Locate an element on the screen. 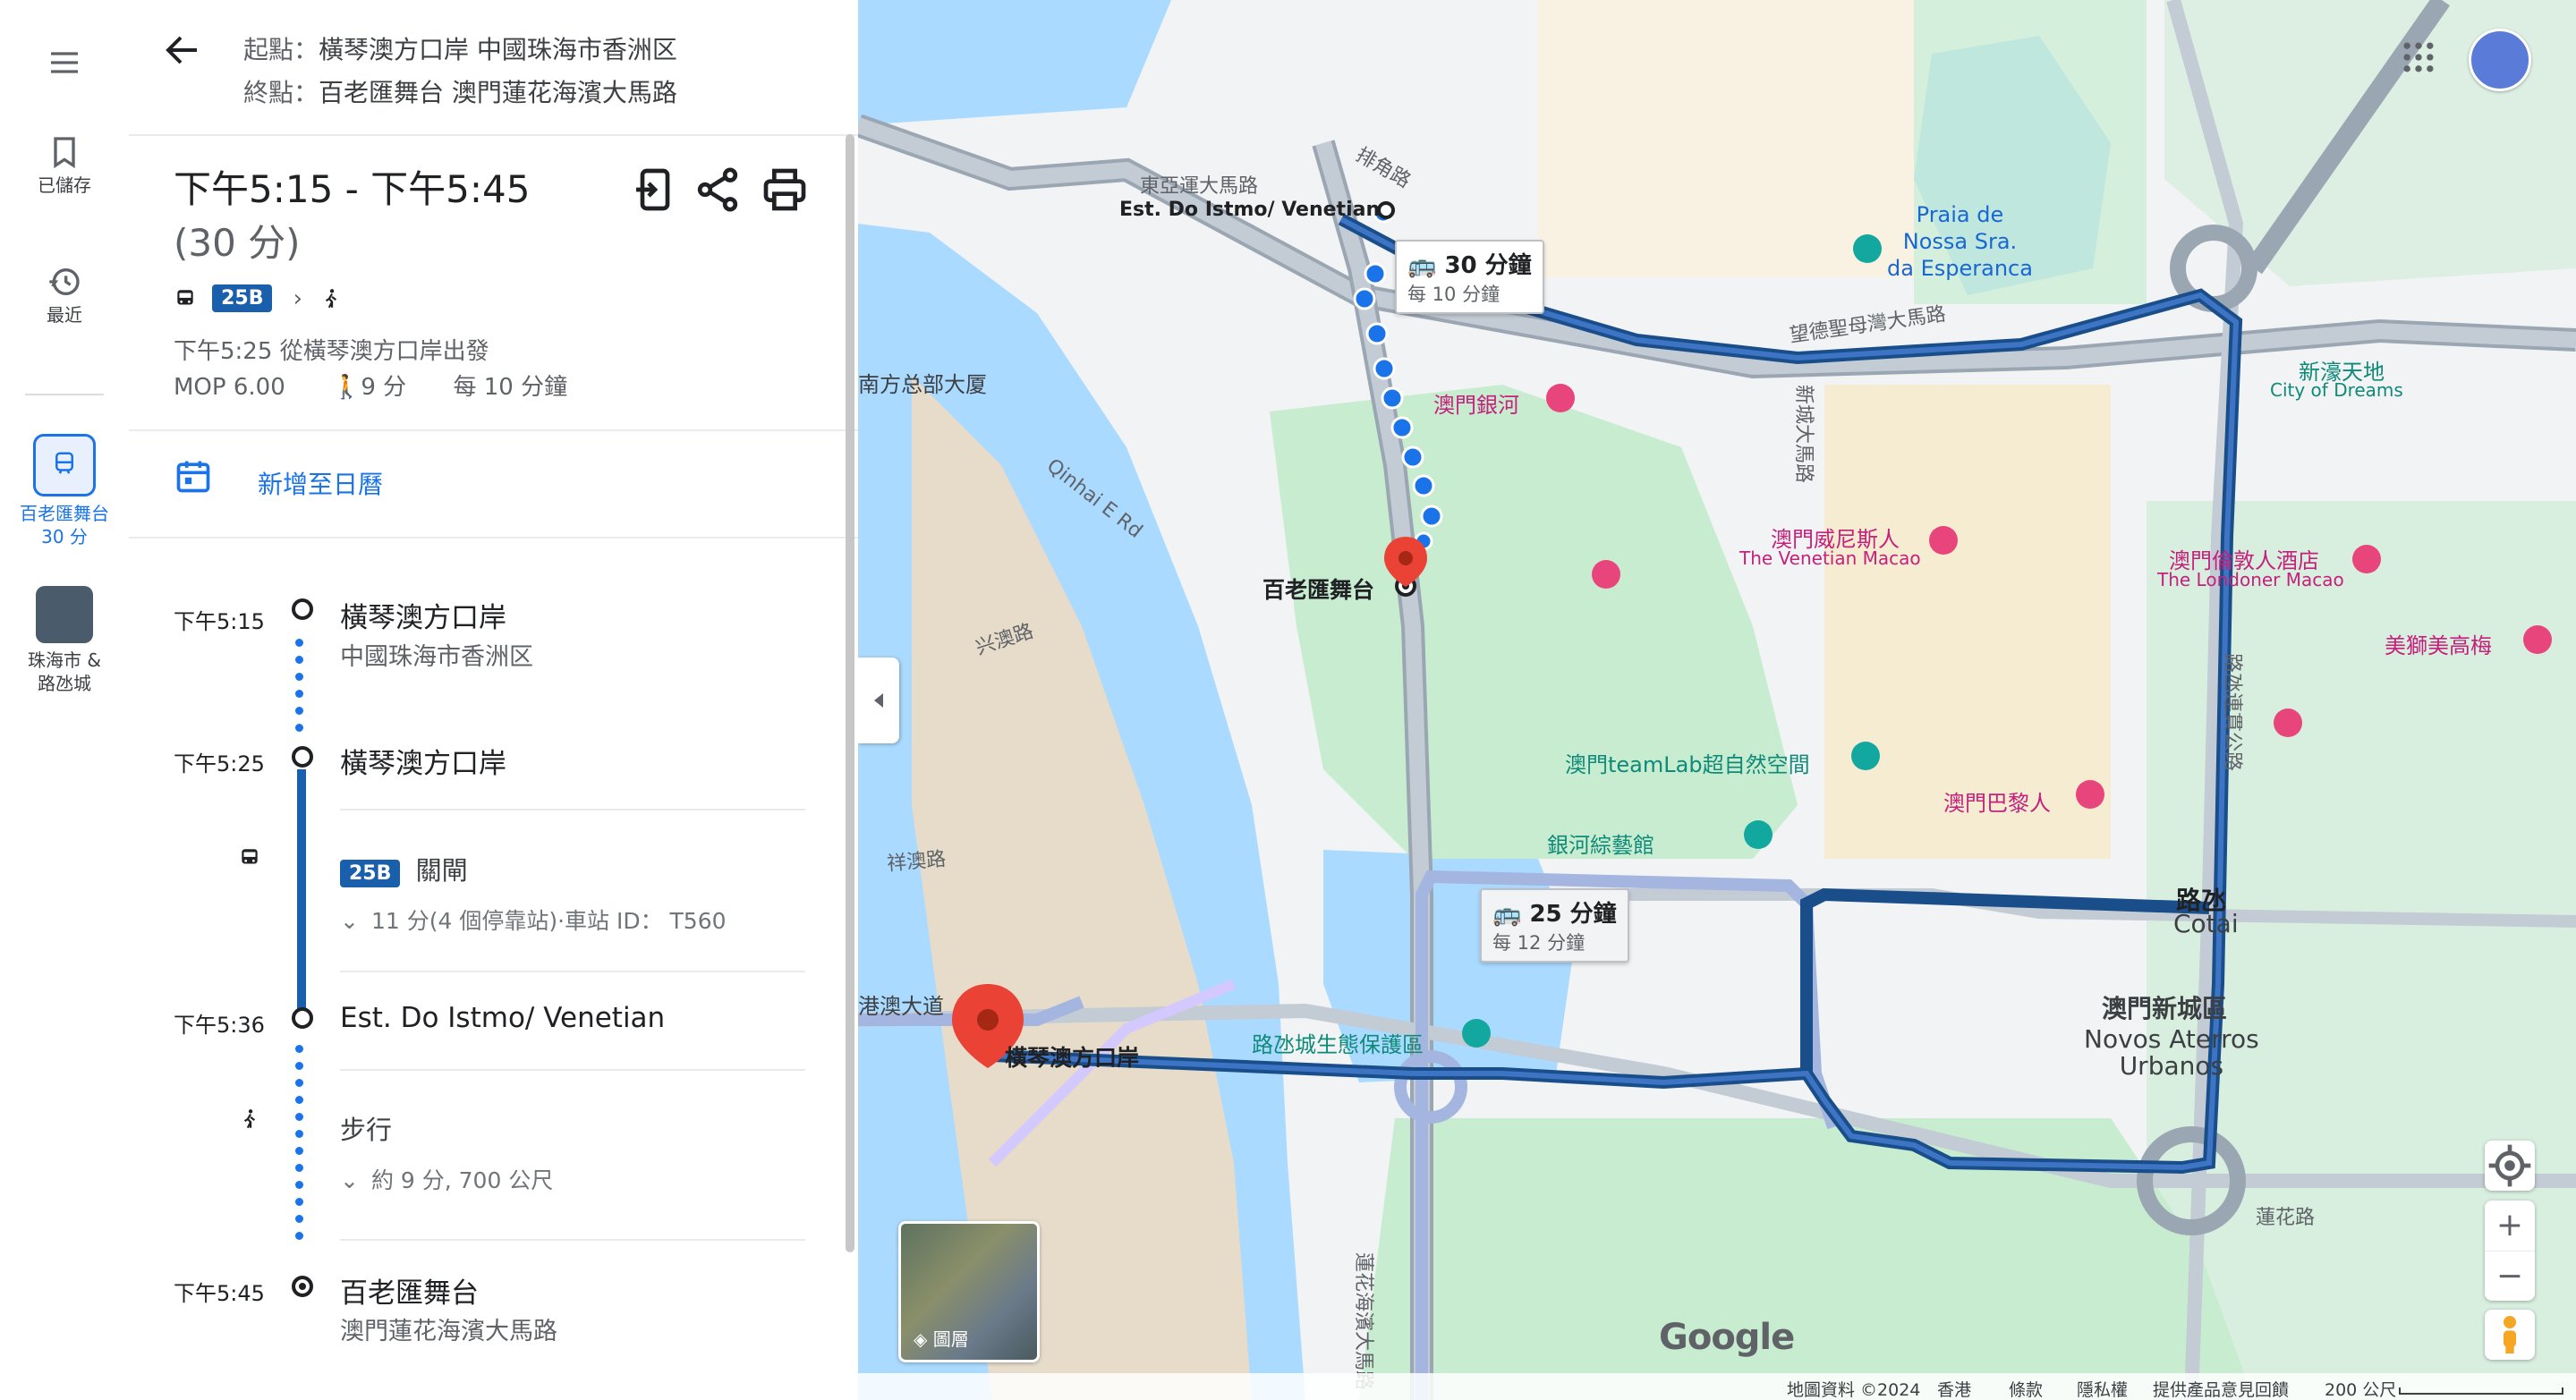 Image resolution: width=2576 pixels, height=1400 pixels. poi-galaxy: 澳門銀河 is located at coordinates (1476, 403).